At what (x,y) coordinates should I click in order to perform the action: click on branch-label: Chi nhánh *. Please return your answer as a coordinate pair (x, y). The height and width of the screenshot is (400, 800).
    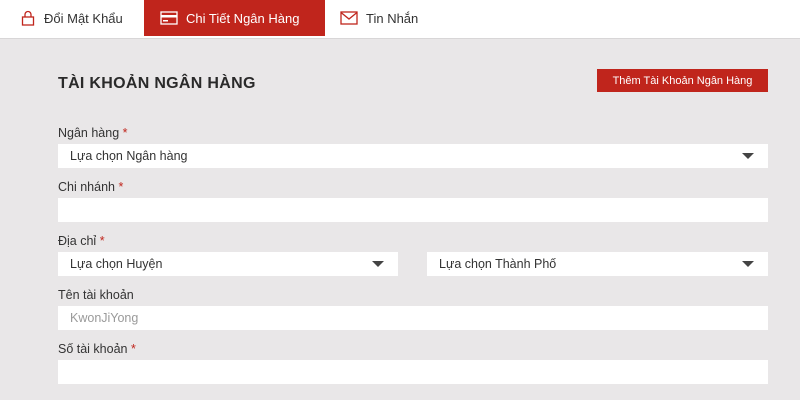
    Looking at the image, I should click on (91, 187).